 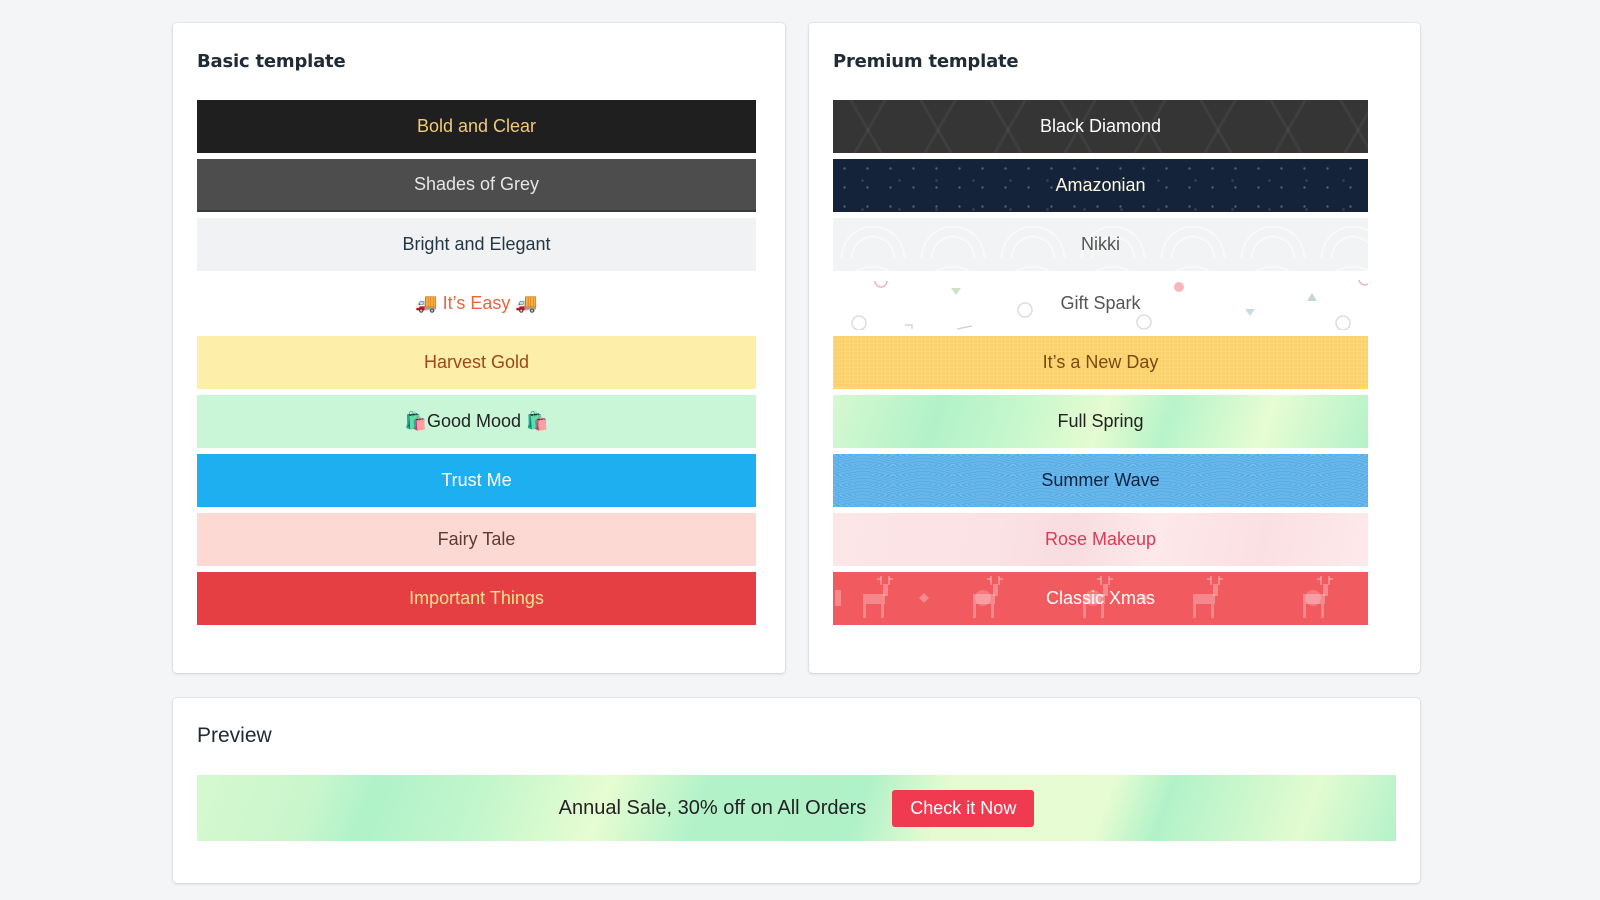 I want to click on template-label: Fairy Tale, so click(x=476, y=539).